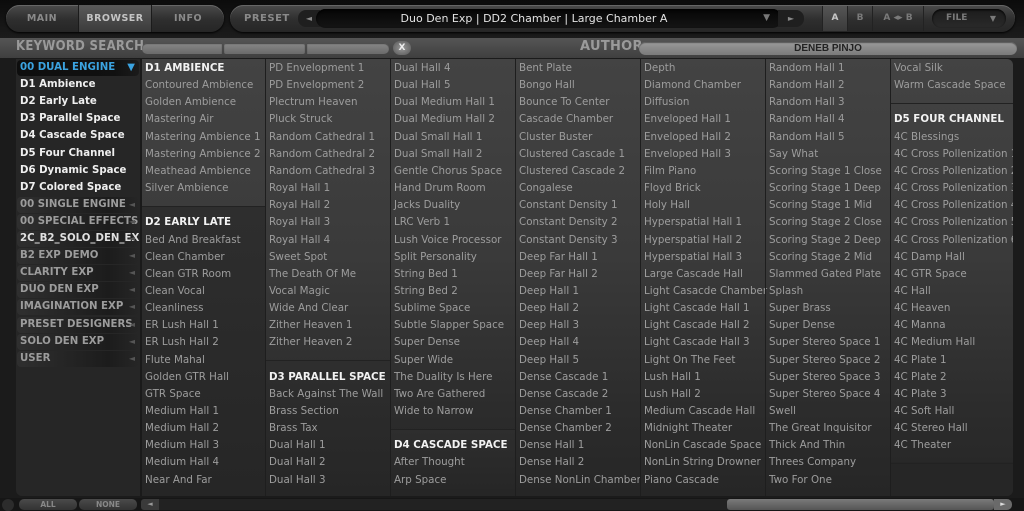 Image resolution: width=1024 pixels, height=511 pixels. I want to click on preset-item: Piano Cascade, so click(681, 480).